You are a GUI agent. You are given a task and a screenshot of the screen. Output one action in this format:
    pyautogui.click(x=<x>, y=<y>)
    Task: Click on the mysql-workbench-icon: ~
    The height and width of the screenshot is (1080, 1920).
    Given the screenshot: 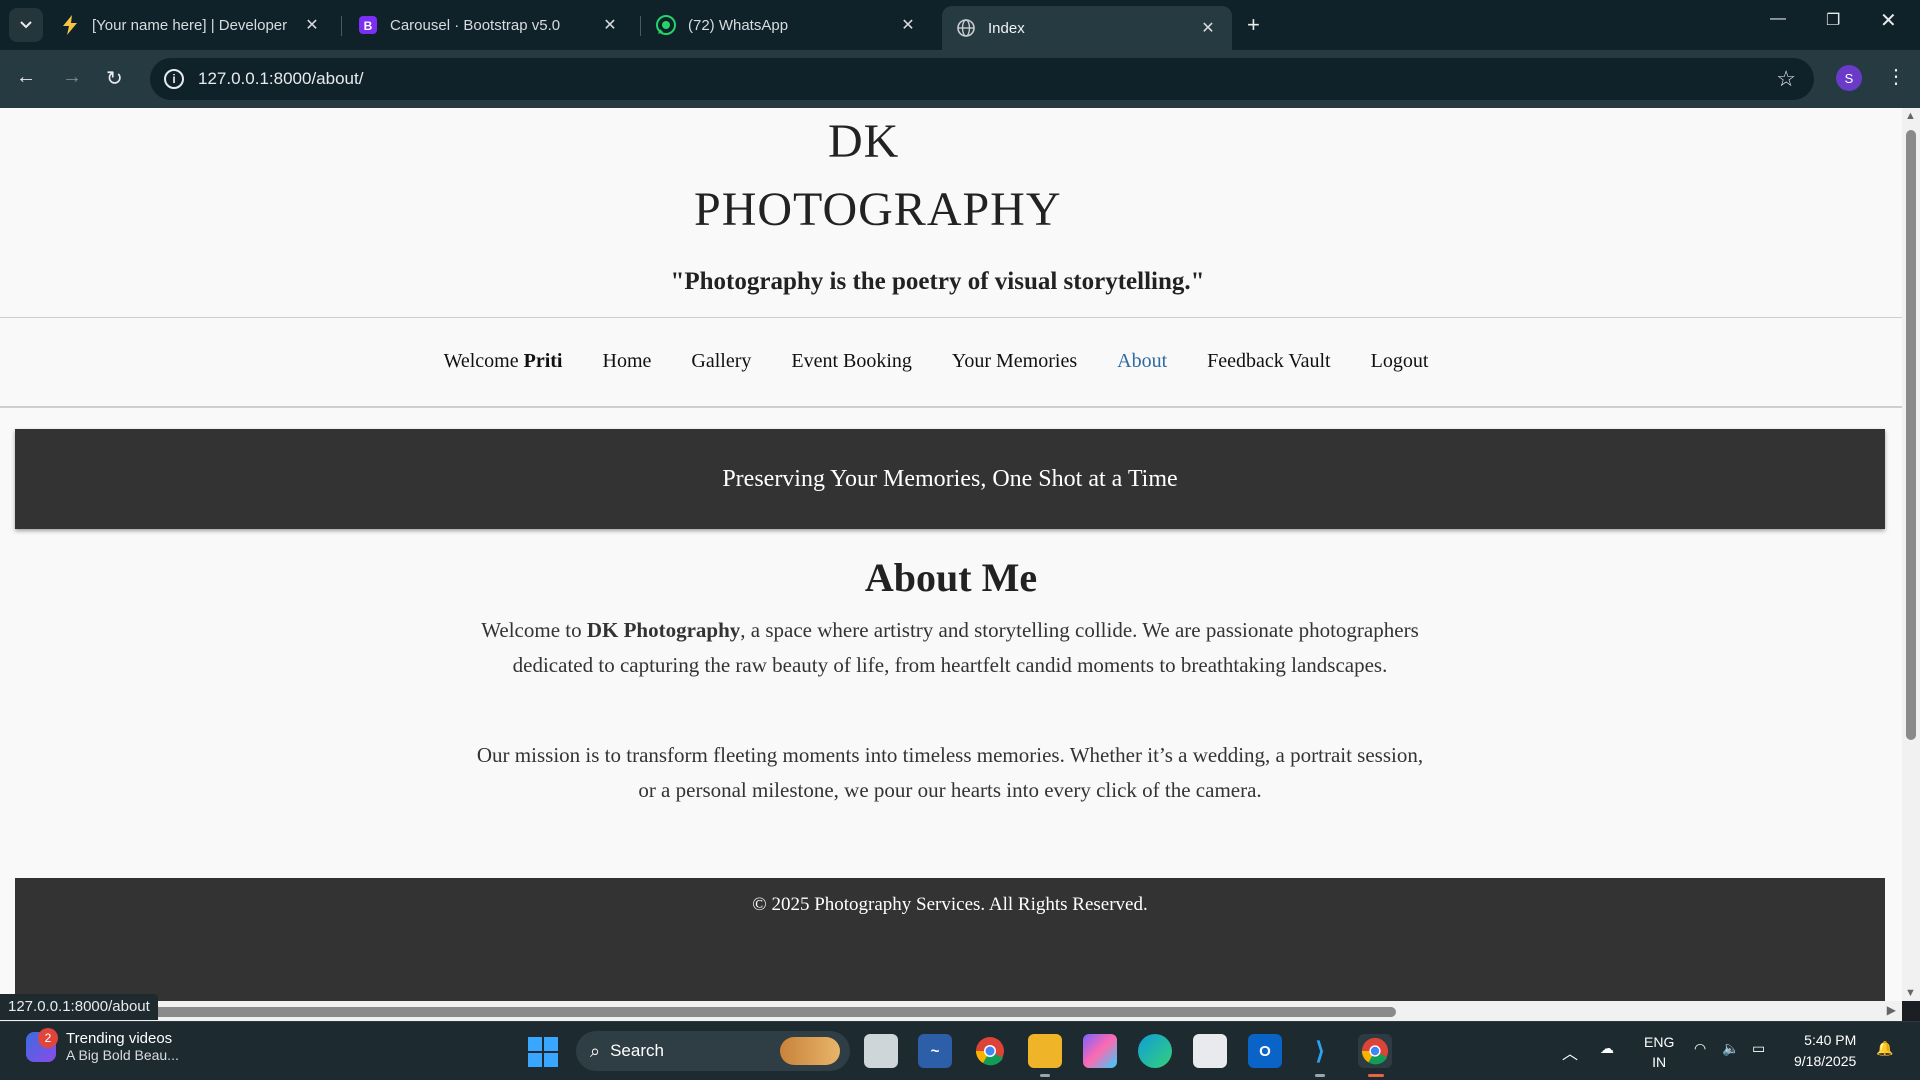 What is the action you would take?
    pyautogui.click(x=935, y=1051)
    